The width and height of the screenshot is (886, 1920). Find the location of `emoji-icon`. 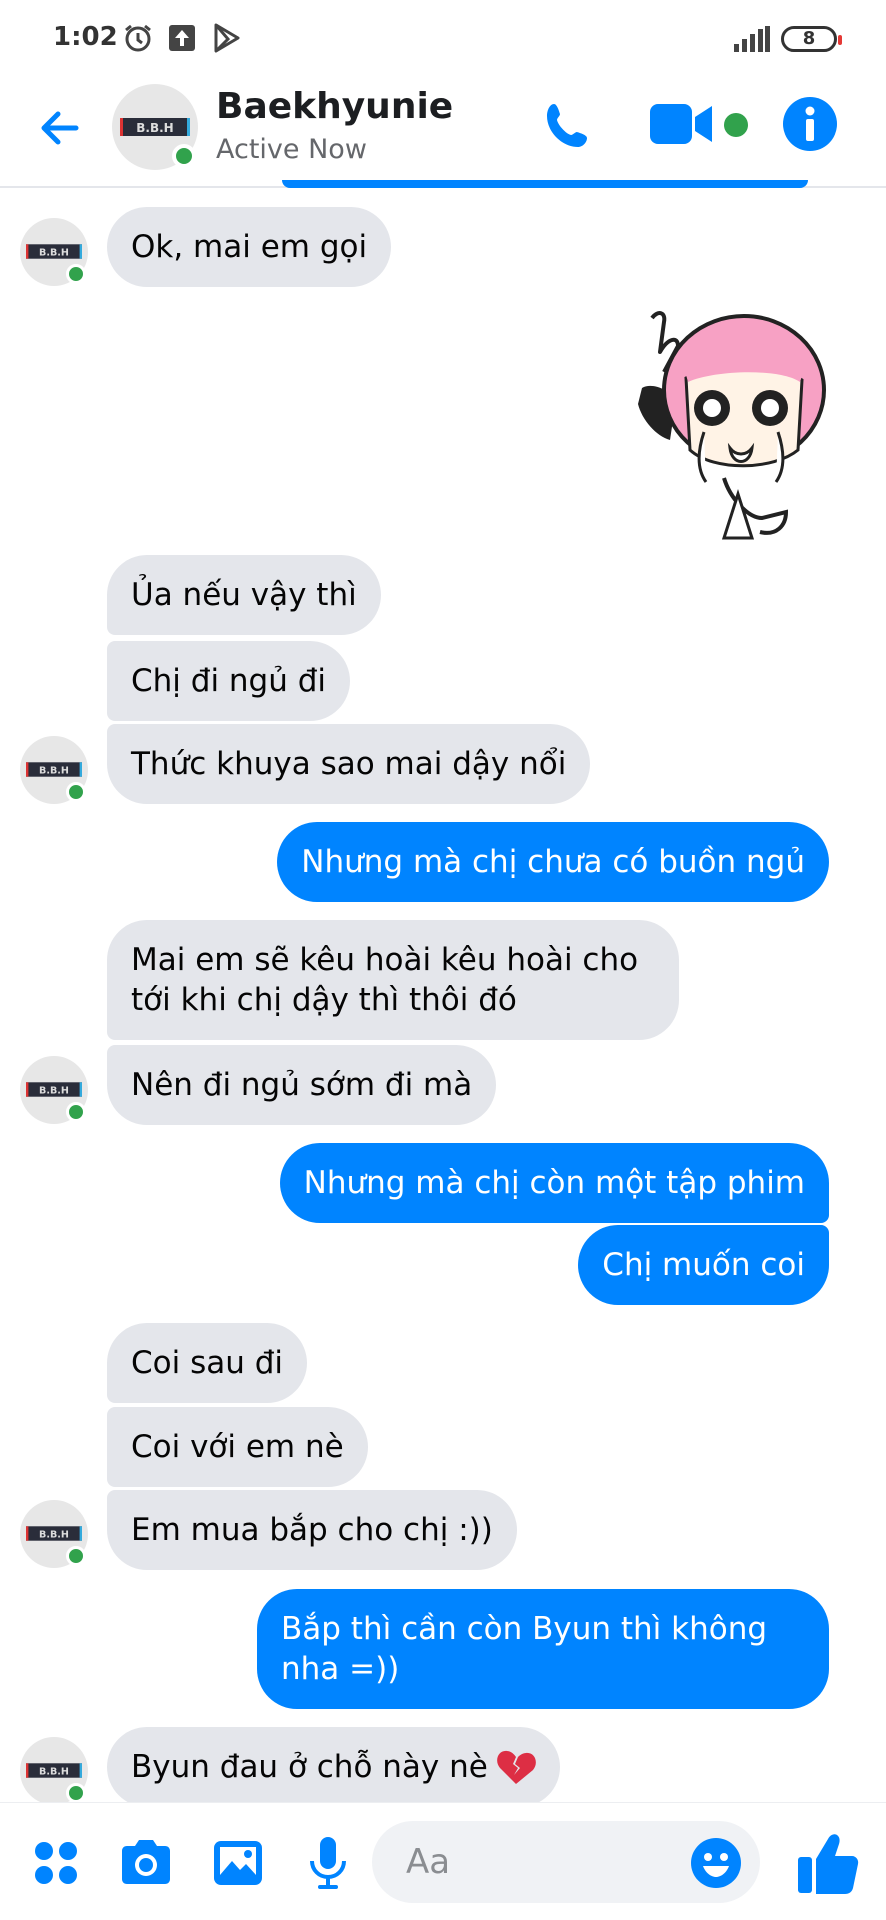

emoji-icon is located at coordinates (716, 1863).